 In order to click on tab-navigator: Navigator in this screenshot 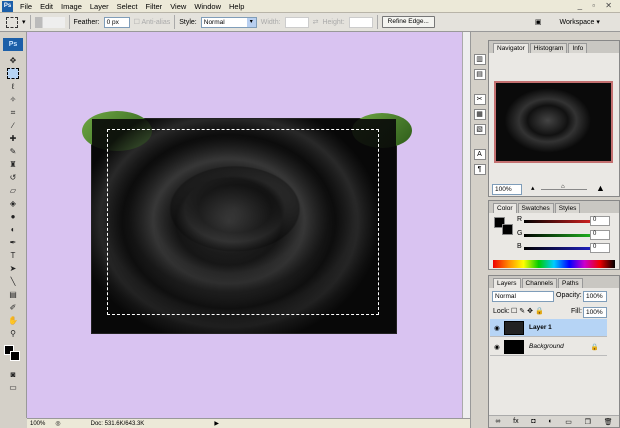, I will do `click(511, 48)`.